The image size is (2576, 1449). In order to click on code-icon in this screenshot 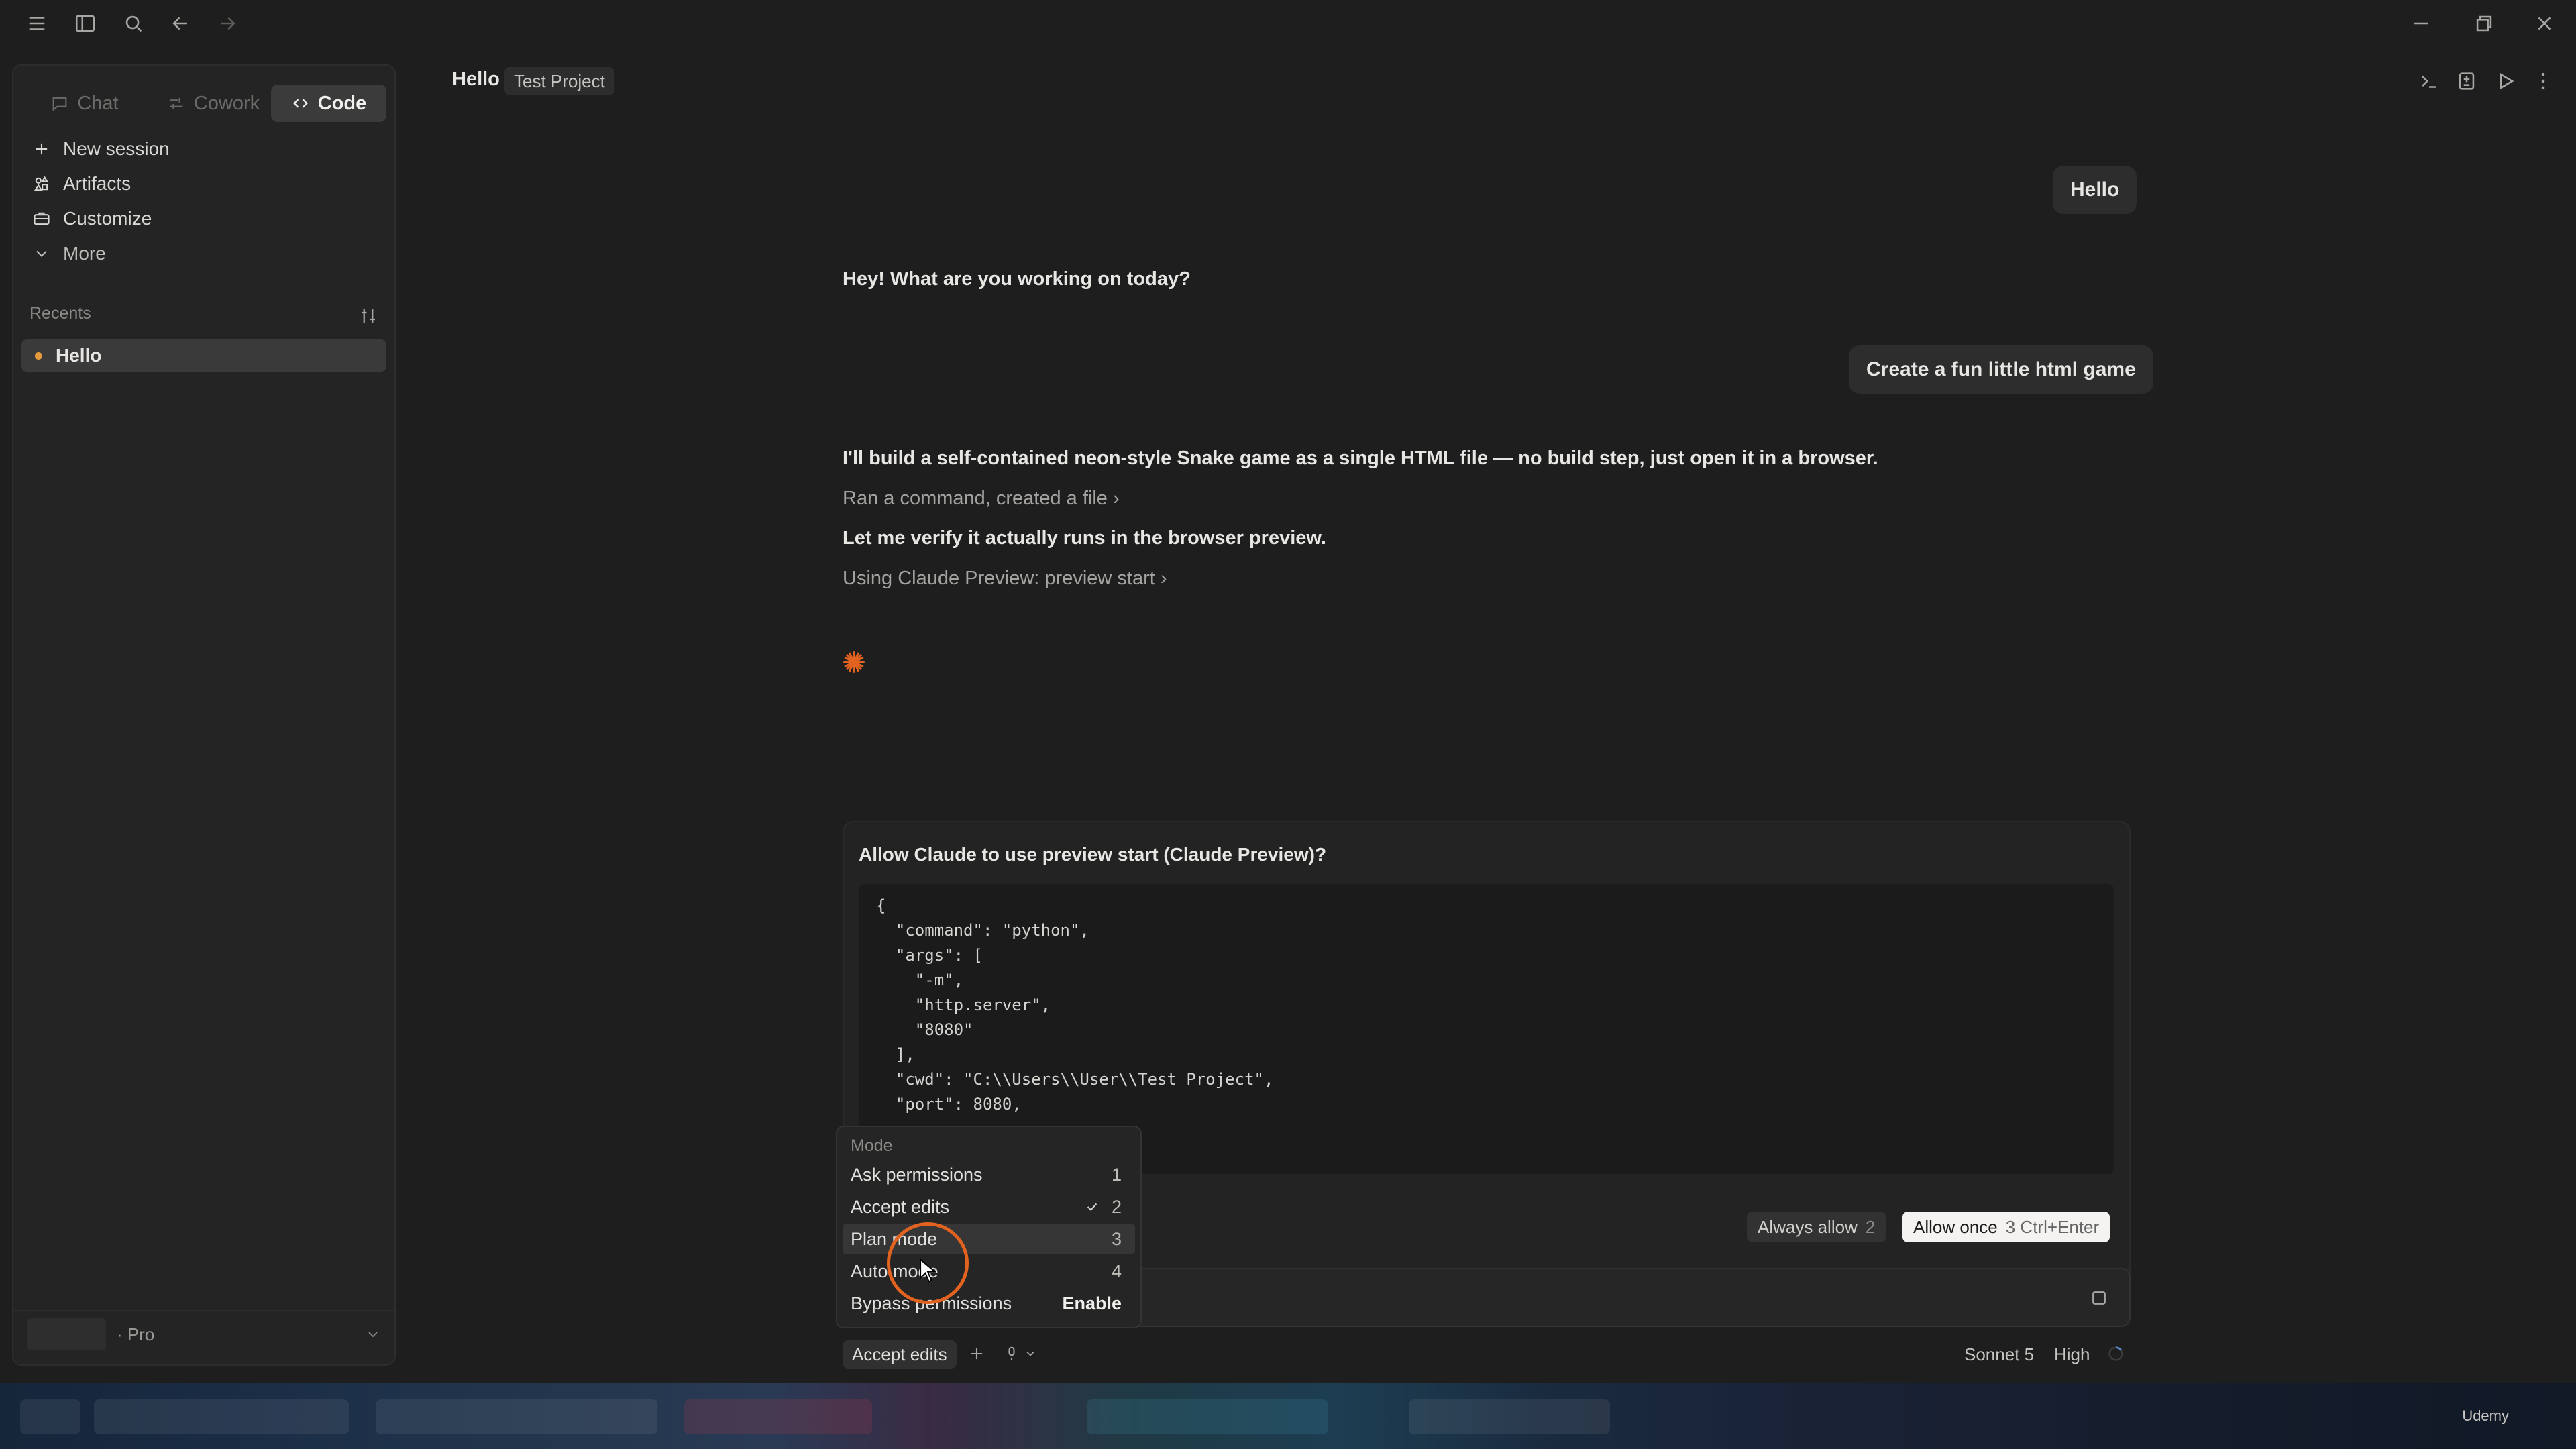, I will do `click(300, 103)`.